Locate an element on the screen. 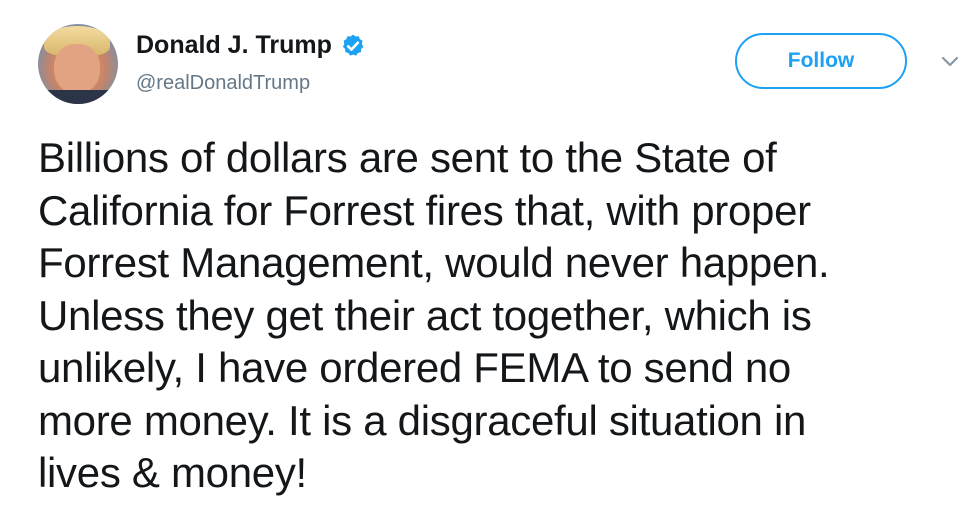 The height and width of the screenshot is (512, 980). avatar-face is located at coordinates (77, 69).